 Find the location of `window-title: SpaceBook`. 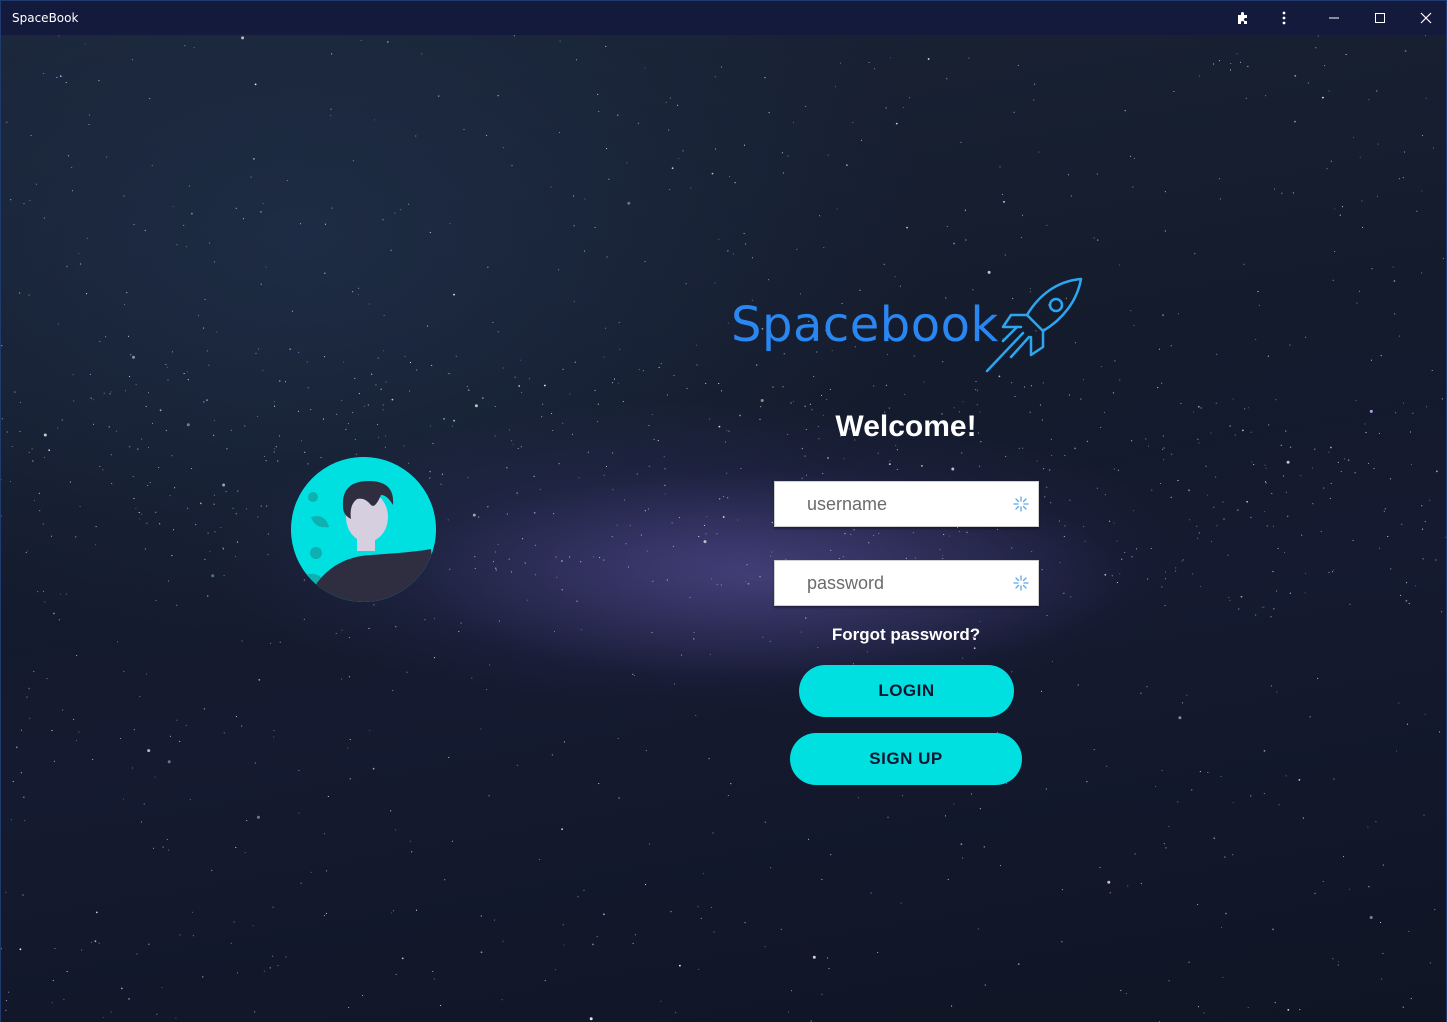

window-title: SpaceBook is located at coordinates (45, 18).